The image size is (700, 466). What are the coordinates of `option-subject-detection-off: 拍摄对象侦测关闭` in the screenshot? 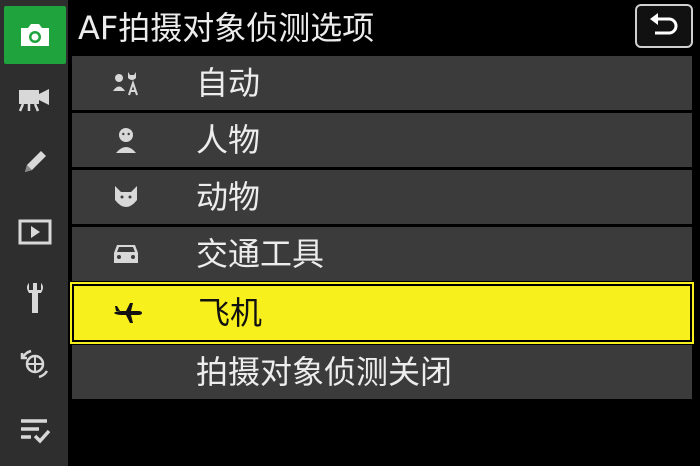 It's located at (382, 372).